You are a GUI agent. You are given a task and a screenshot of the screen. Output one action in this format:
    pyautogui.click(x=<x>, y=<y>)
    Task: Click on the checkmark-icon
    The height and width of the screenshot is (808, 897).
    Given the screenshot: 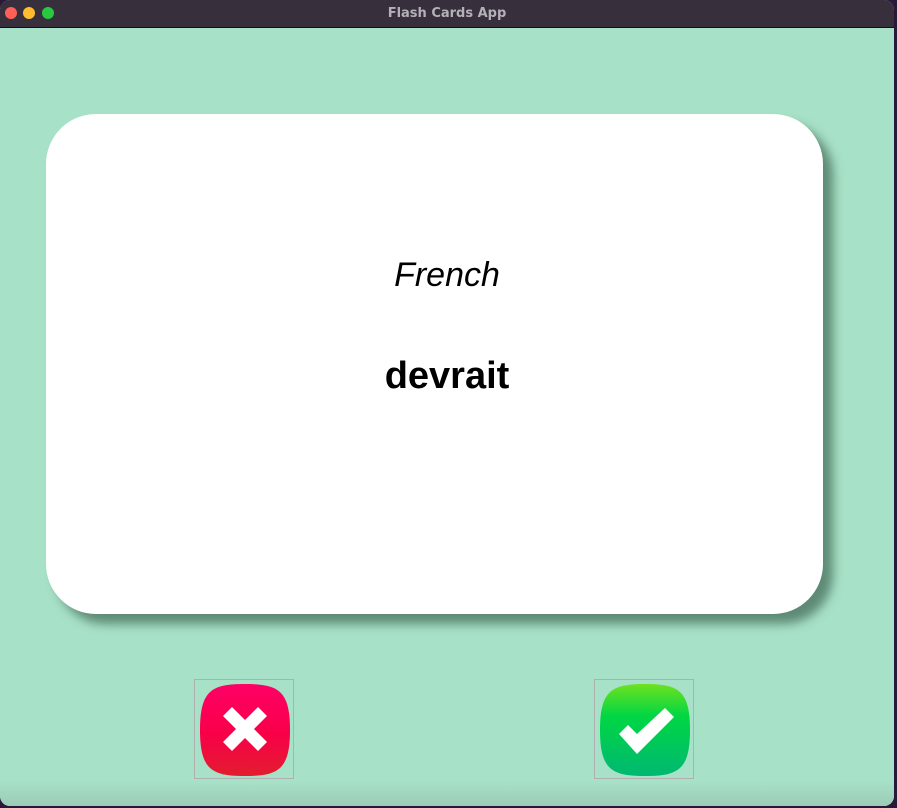 What is the action you would take?
    pyautogui.click(x=645, y=730)
    